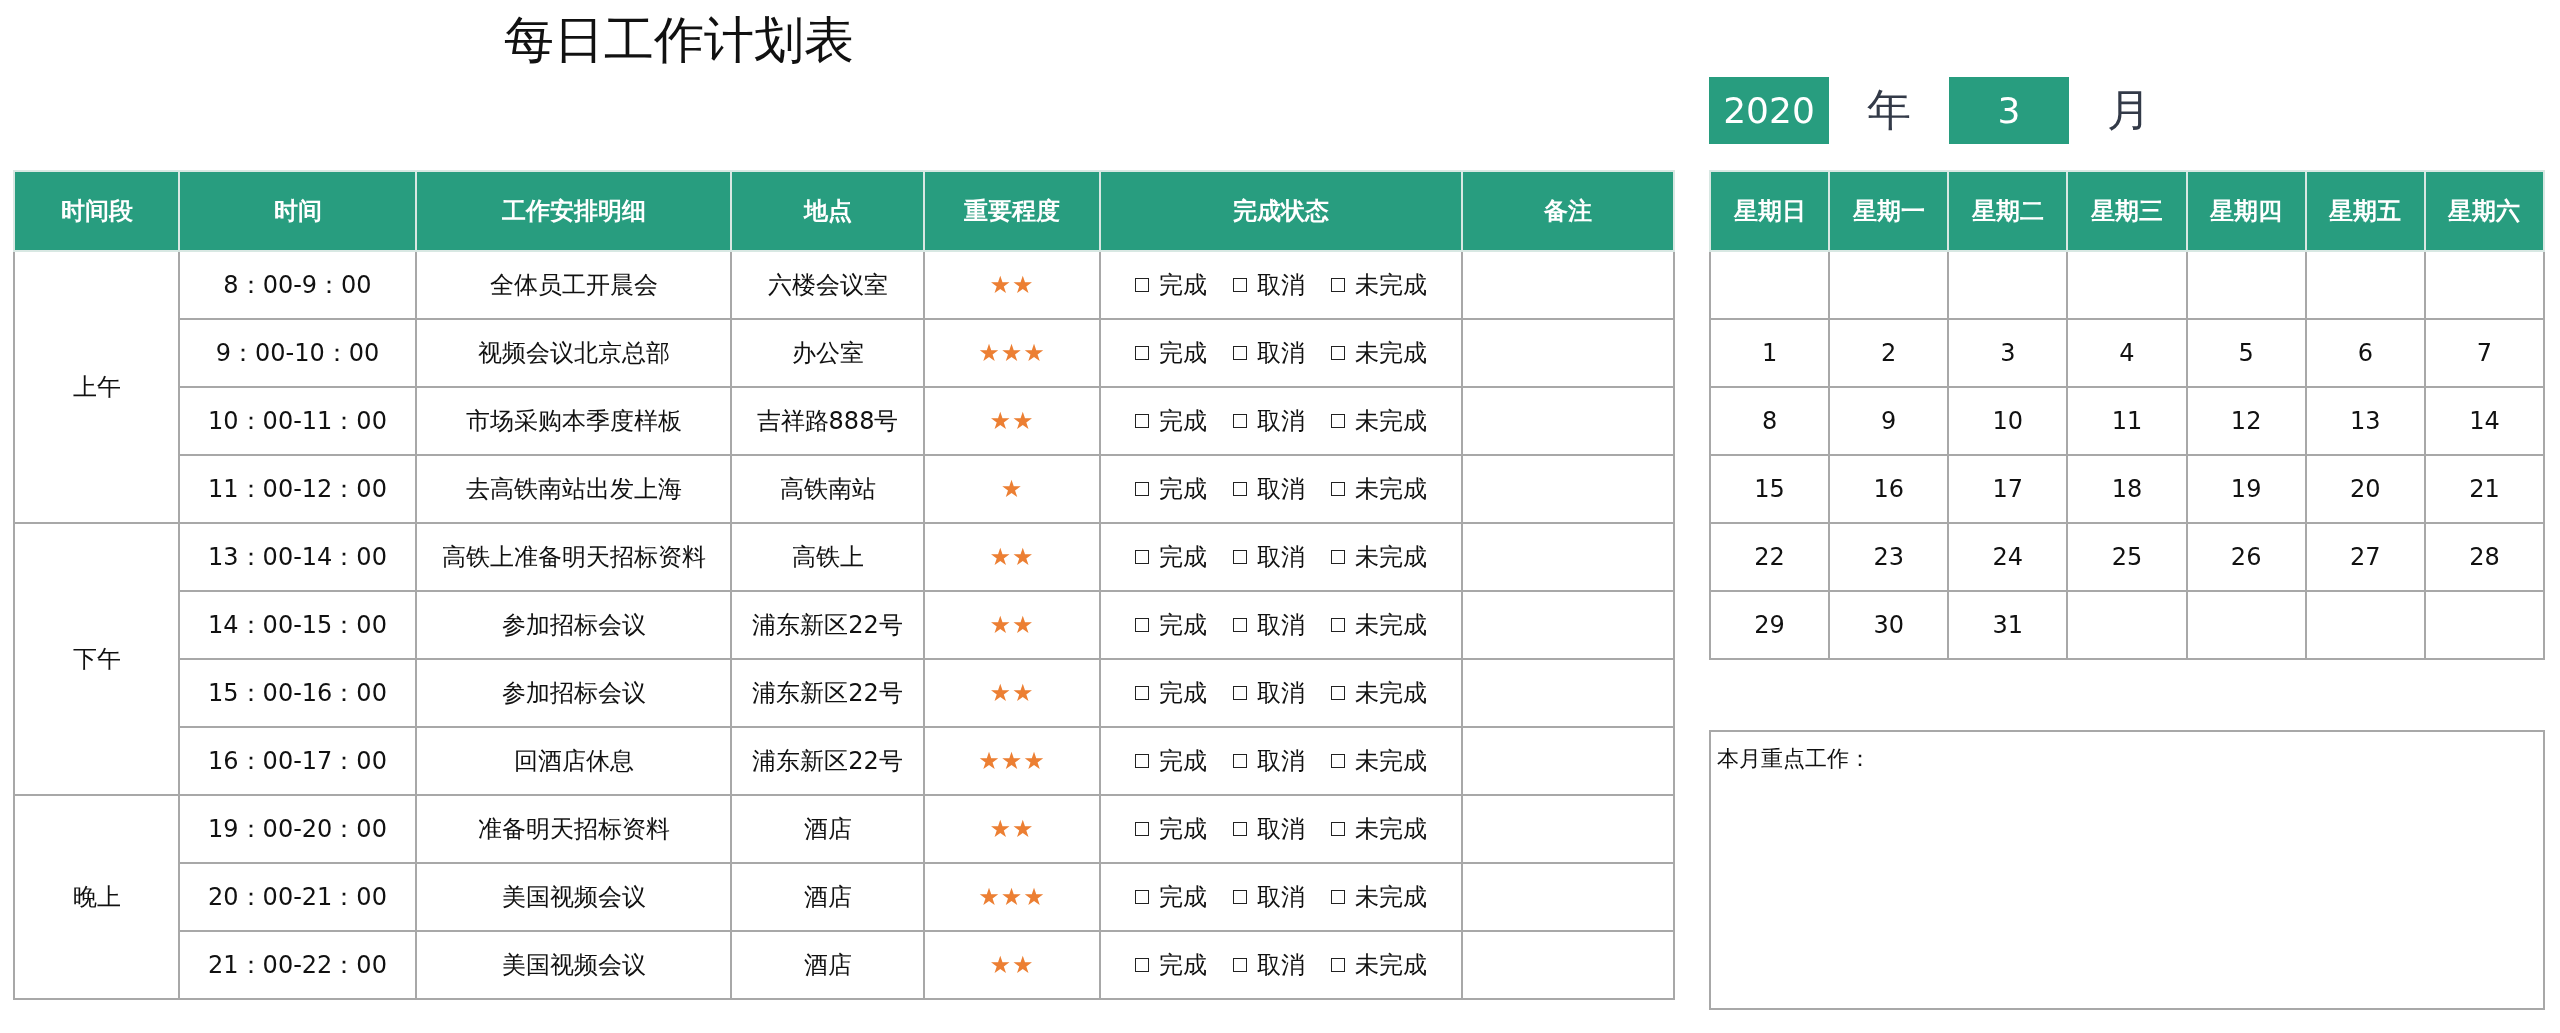 This screenshot has width=2560, height=1033. What do you see at coordinates (2127, 870) in the screenshot?
I see `notes-box: 本月重点工作：` at bounding box center [2127, 870].